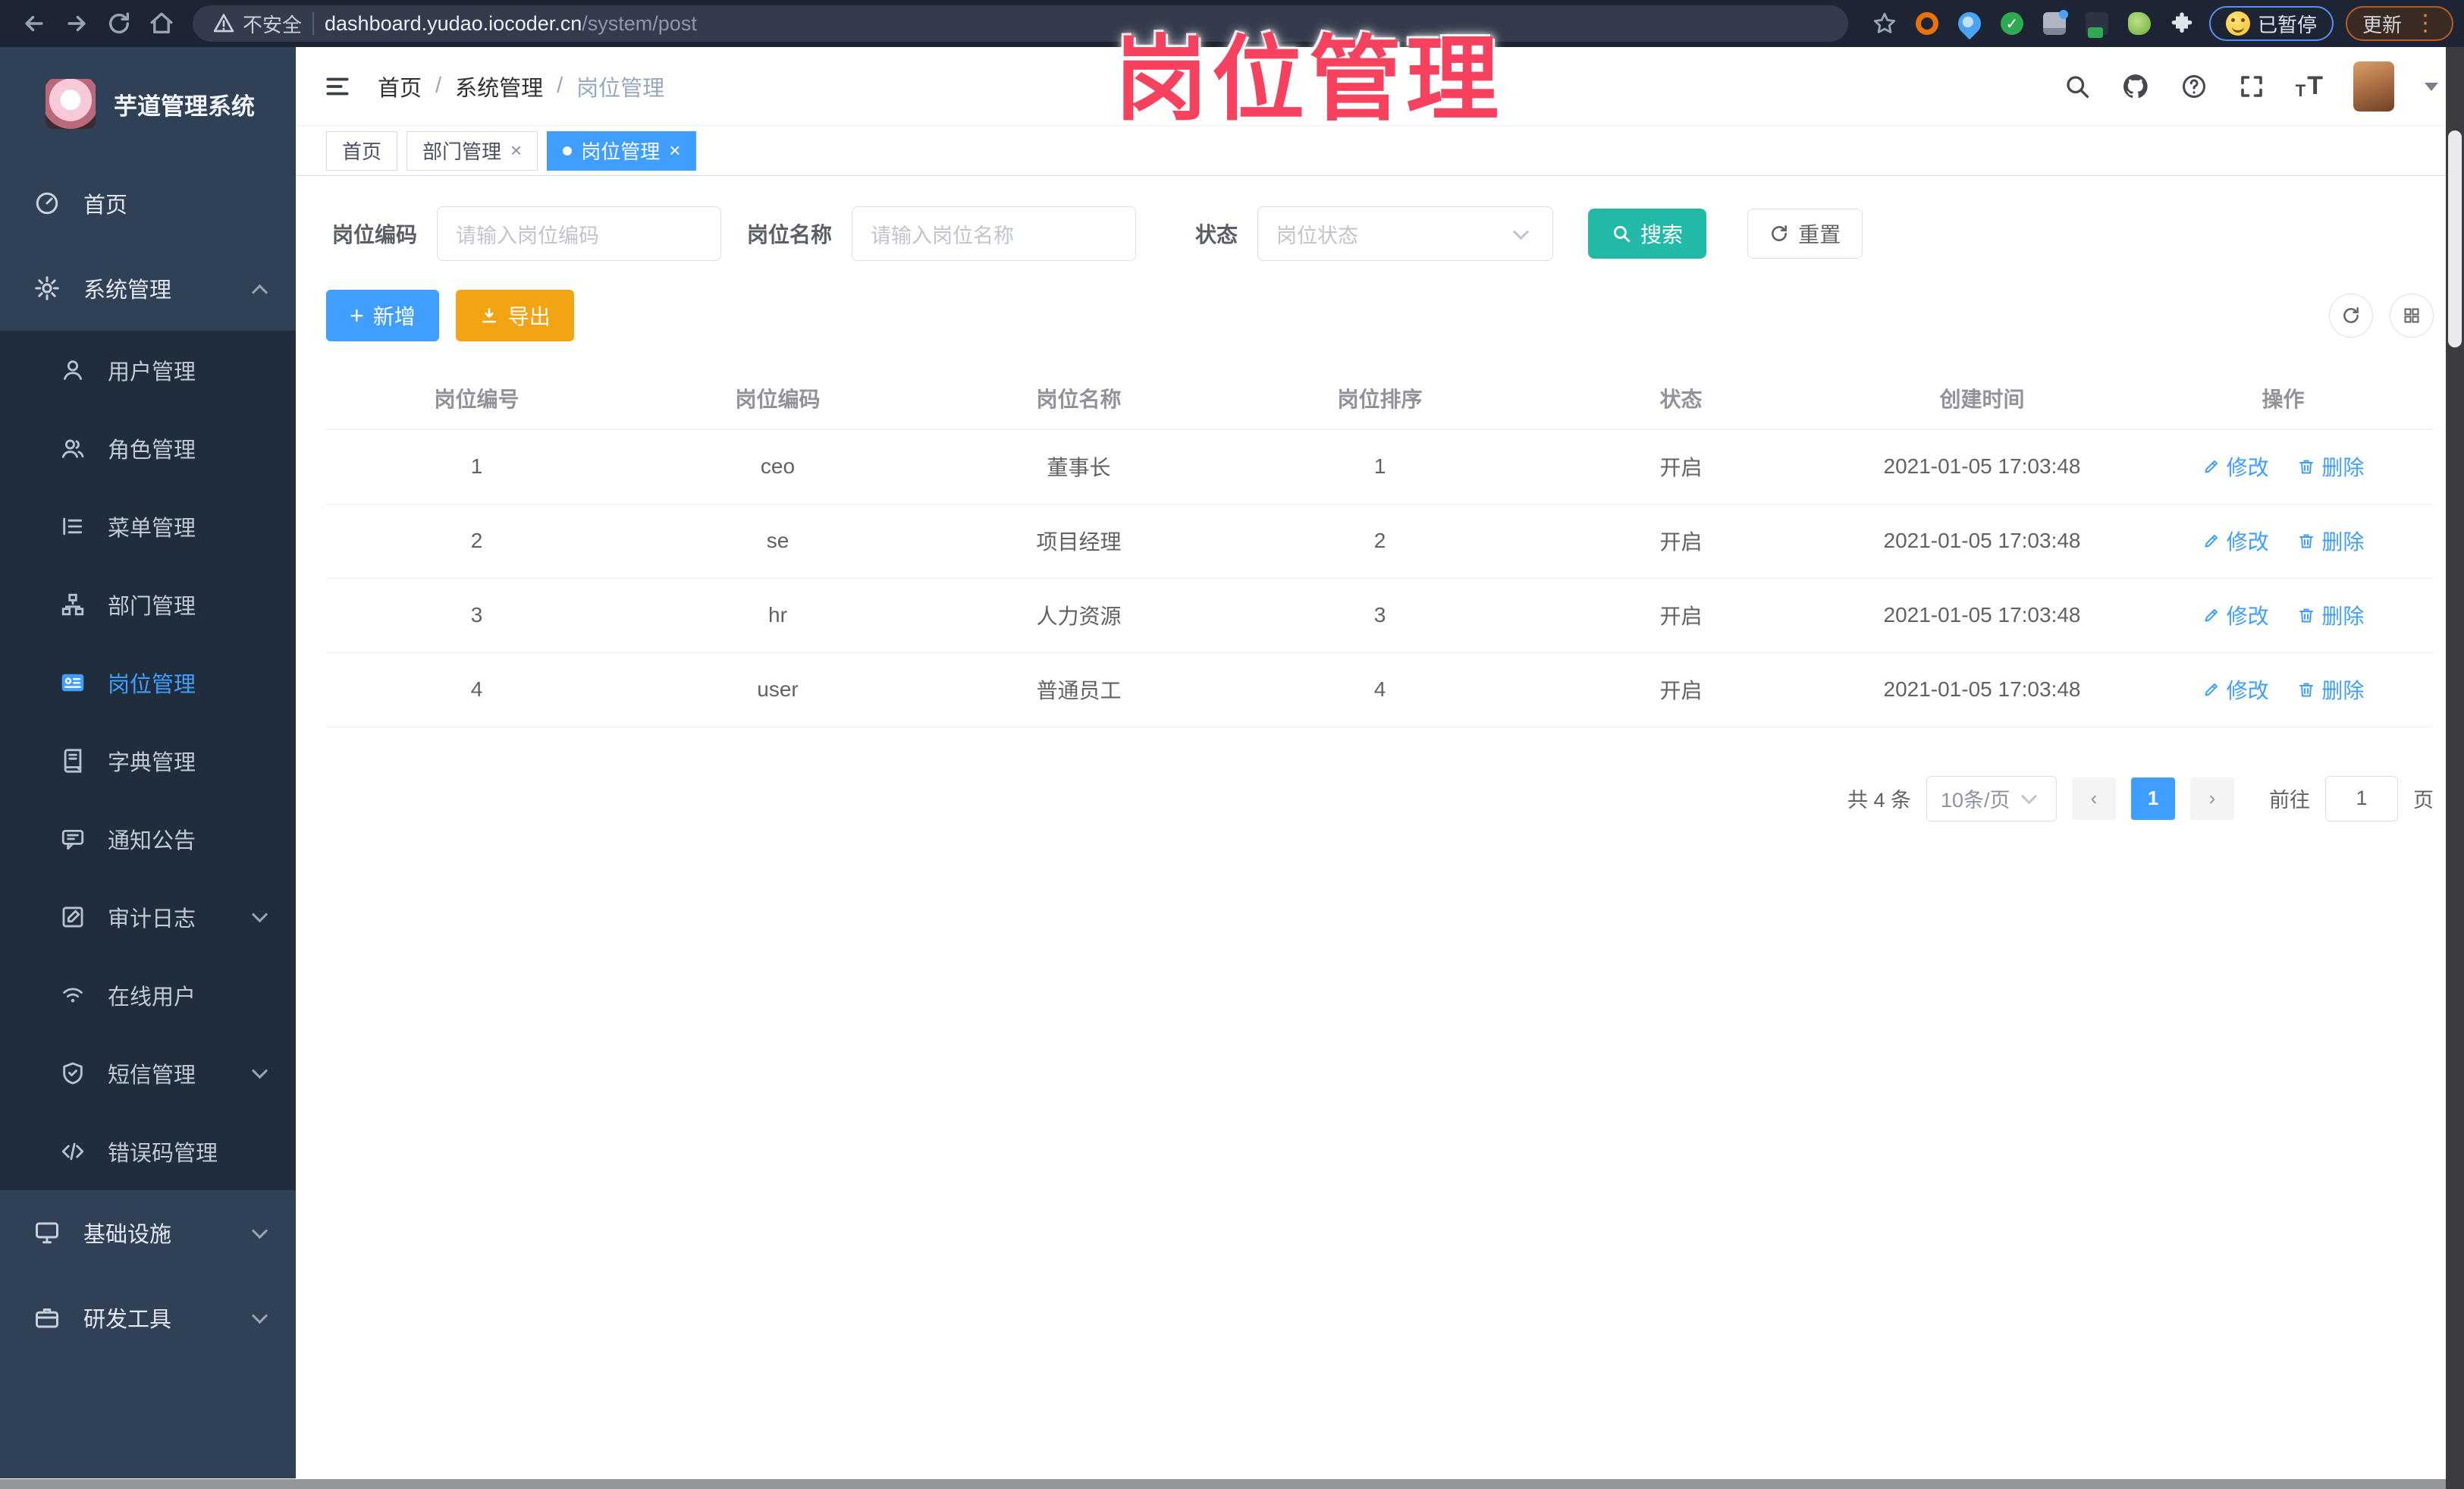  What do you see at coordinates (362, 150) in the screenshot?
I see `tab-home: 首页` at bounding box center [362, 150].